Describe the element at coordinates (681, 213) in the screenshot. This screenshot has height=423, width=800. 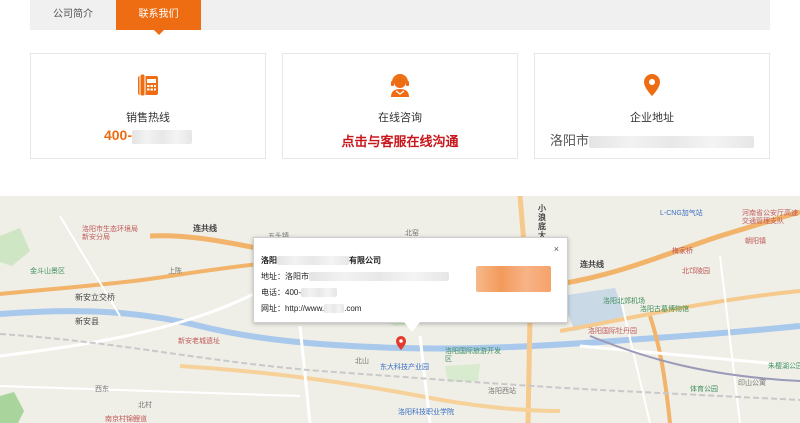
I see `poi-label: L-CNG加气站` at that location.